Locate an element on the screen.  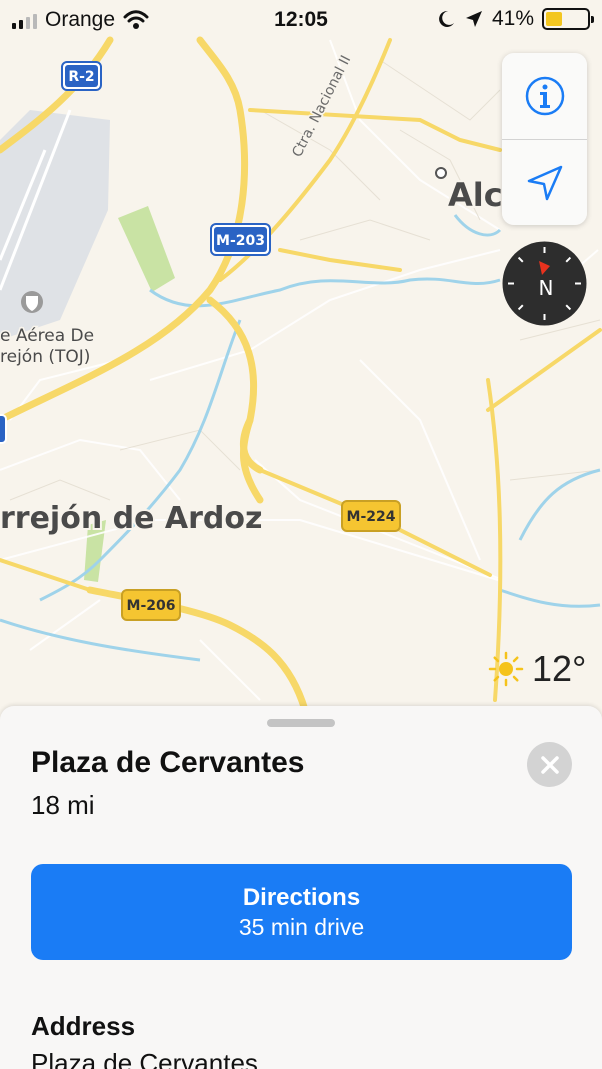
shield-m206: M-206 is located at coordinates (151, 605).